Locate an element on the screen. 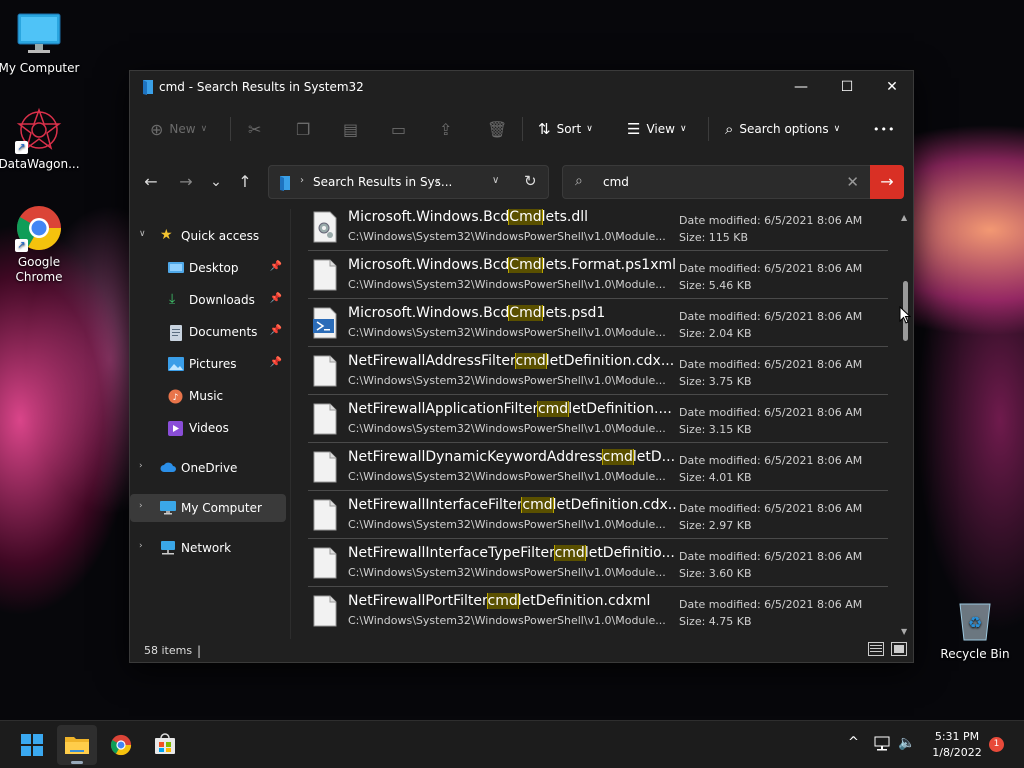 The width and height of the screenshot is (1024, 768). up-button: ↑ is located at coordinates (245, 182).